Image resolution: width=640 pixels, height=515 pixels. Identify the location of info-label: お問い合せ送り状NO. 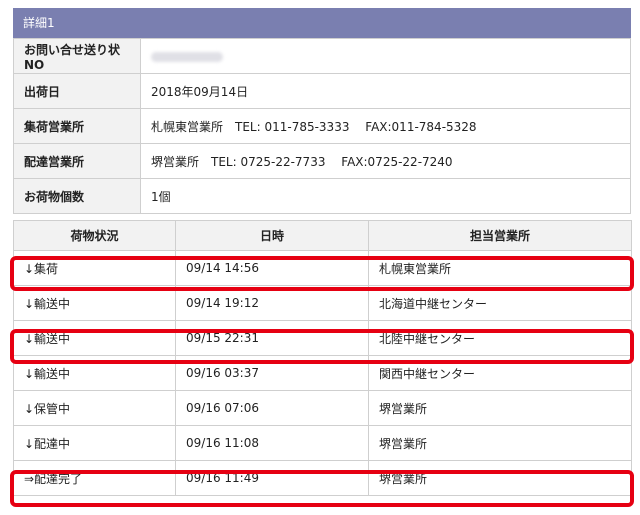
(77, 56).